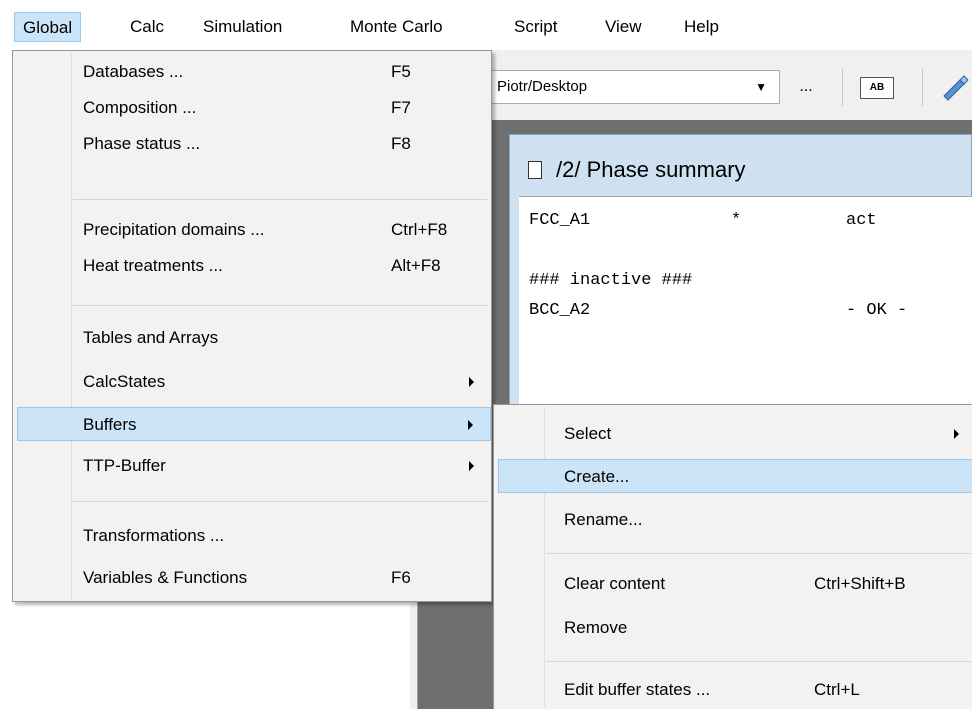 The image size is (972, 710). I want to click on phase-status: - OK -, so click(877, 310).